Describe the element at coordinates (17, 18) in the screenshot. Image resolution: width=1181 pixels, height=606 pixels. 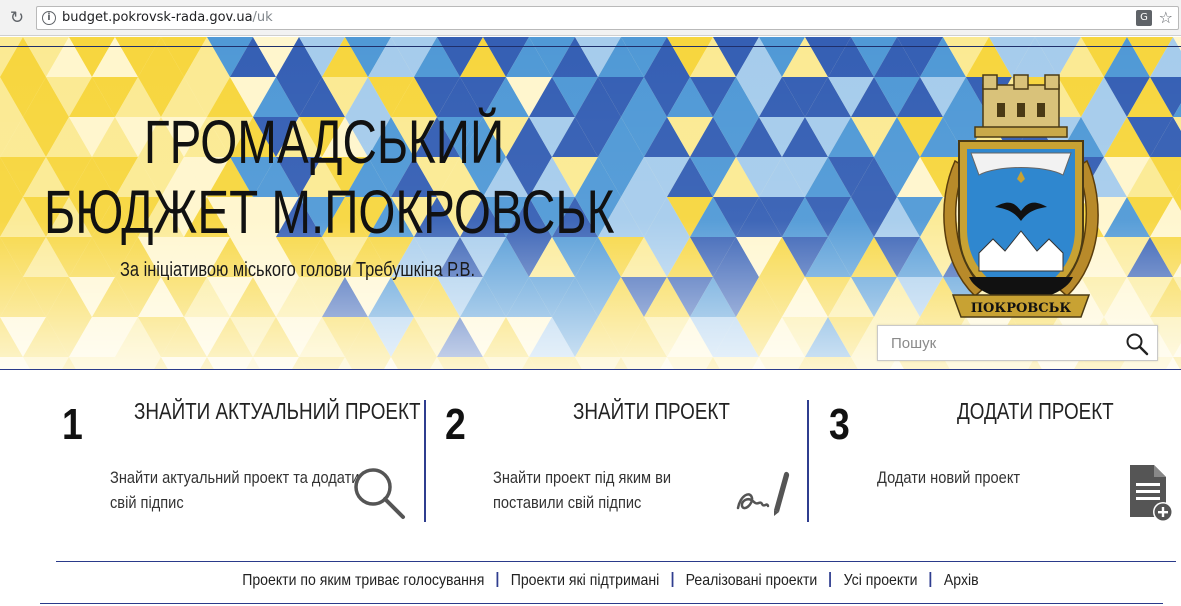
I see `reload-icon: ↻` at that location.